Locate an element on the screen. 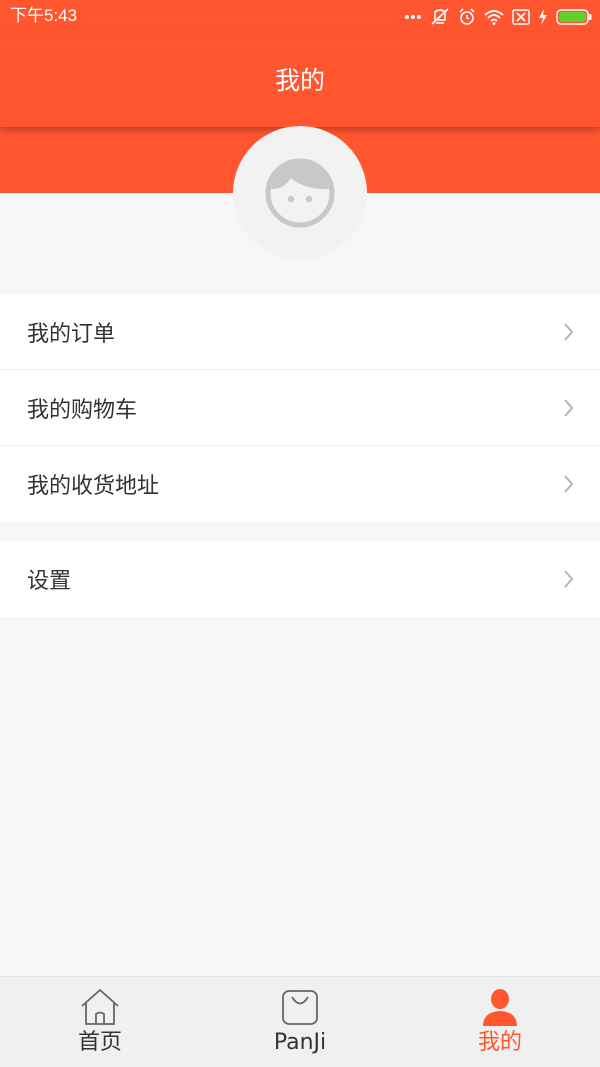  home-icon is located at coordinates (100, 1007).